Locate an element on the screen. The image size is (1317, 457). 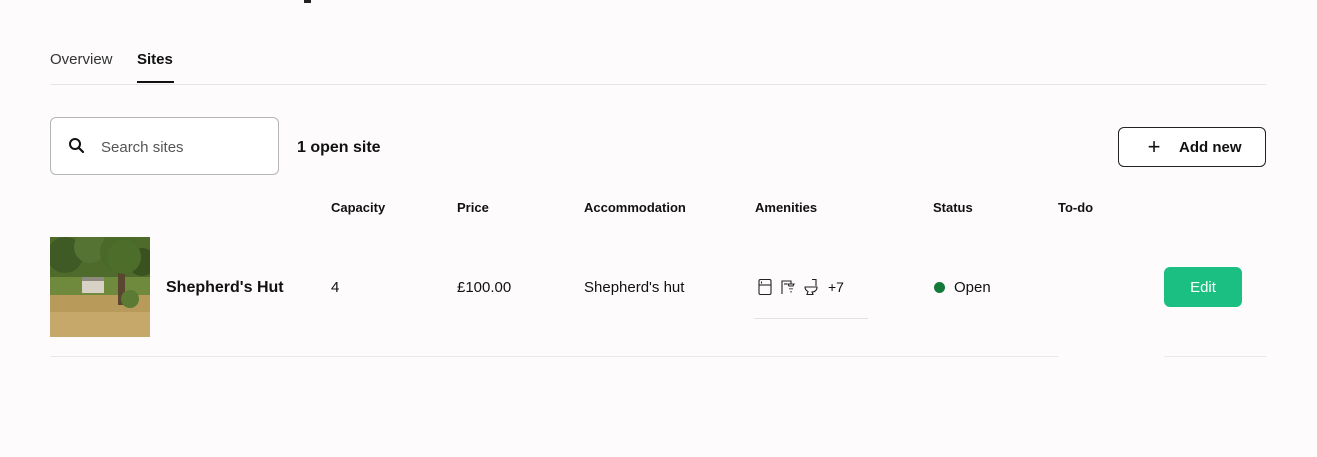
column-header-accommodation: Accommodation is located at coordinates (635, 207).